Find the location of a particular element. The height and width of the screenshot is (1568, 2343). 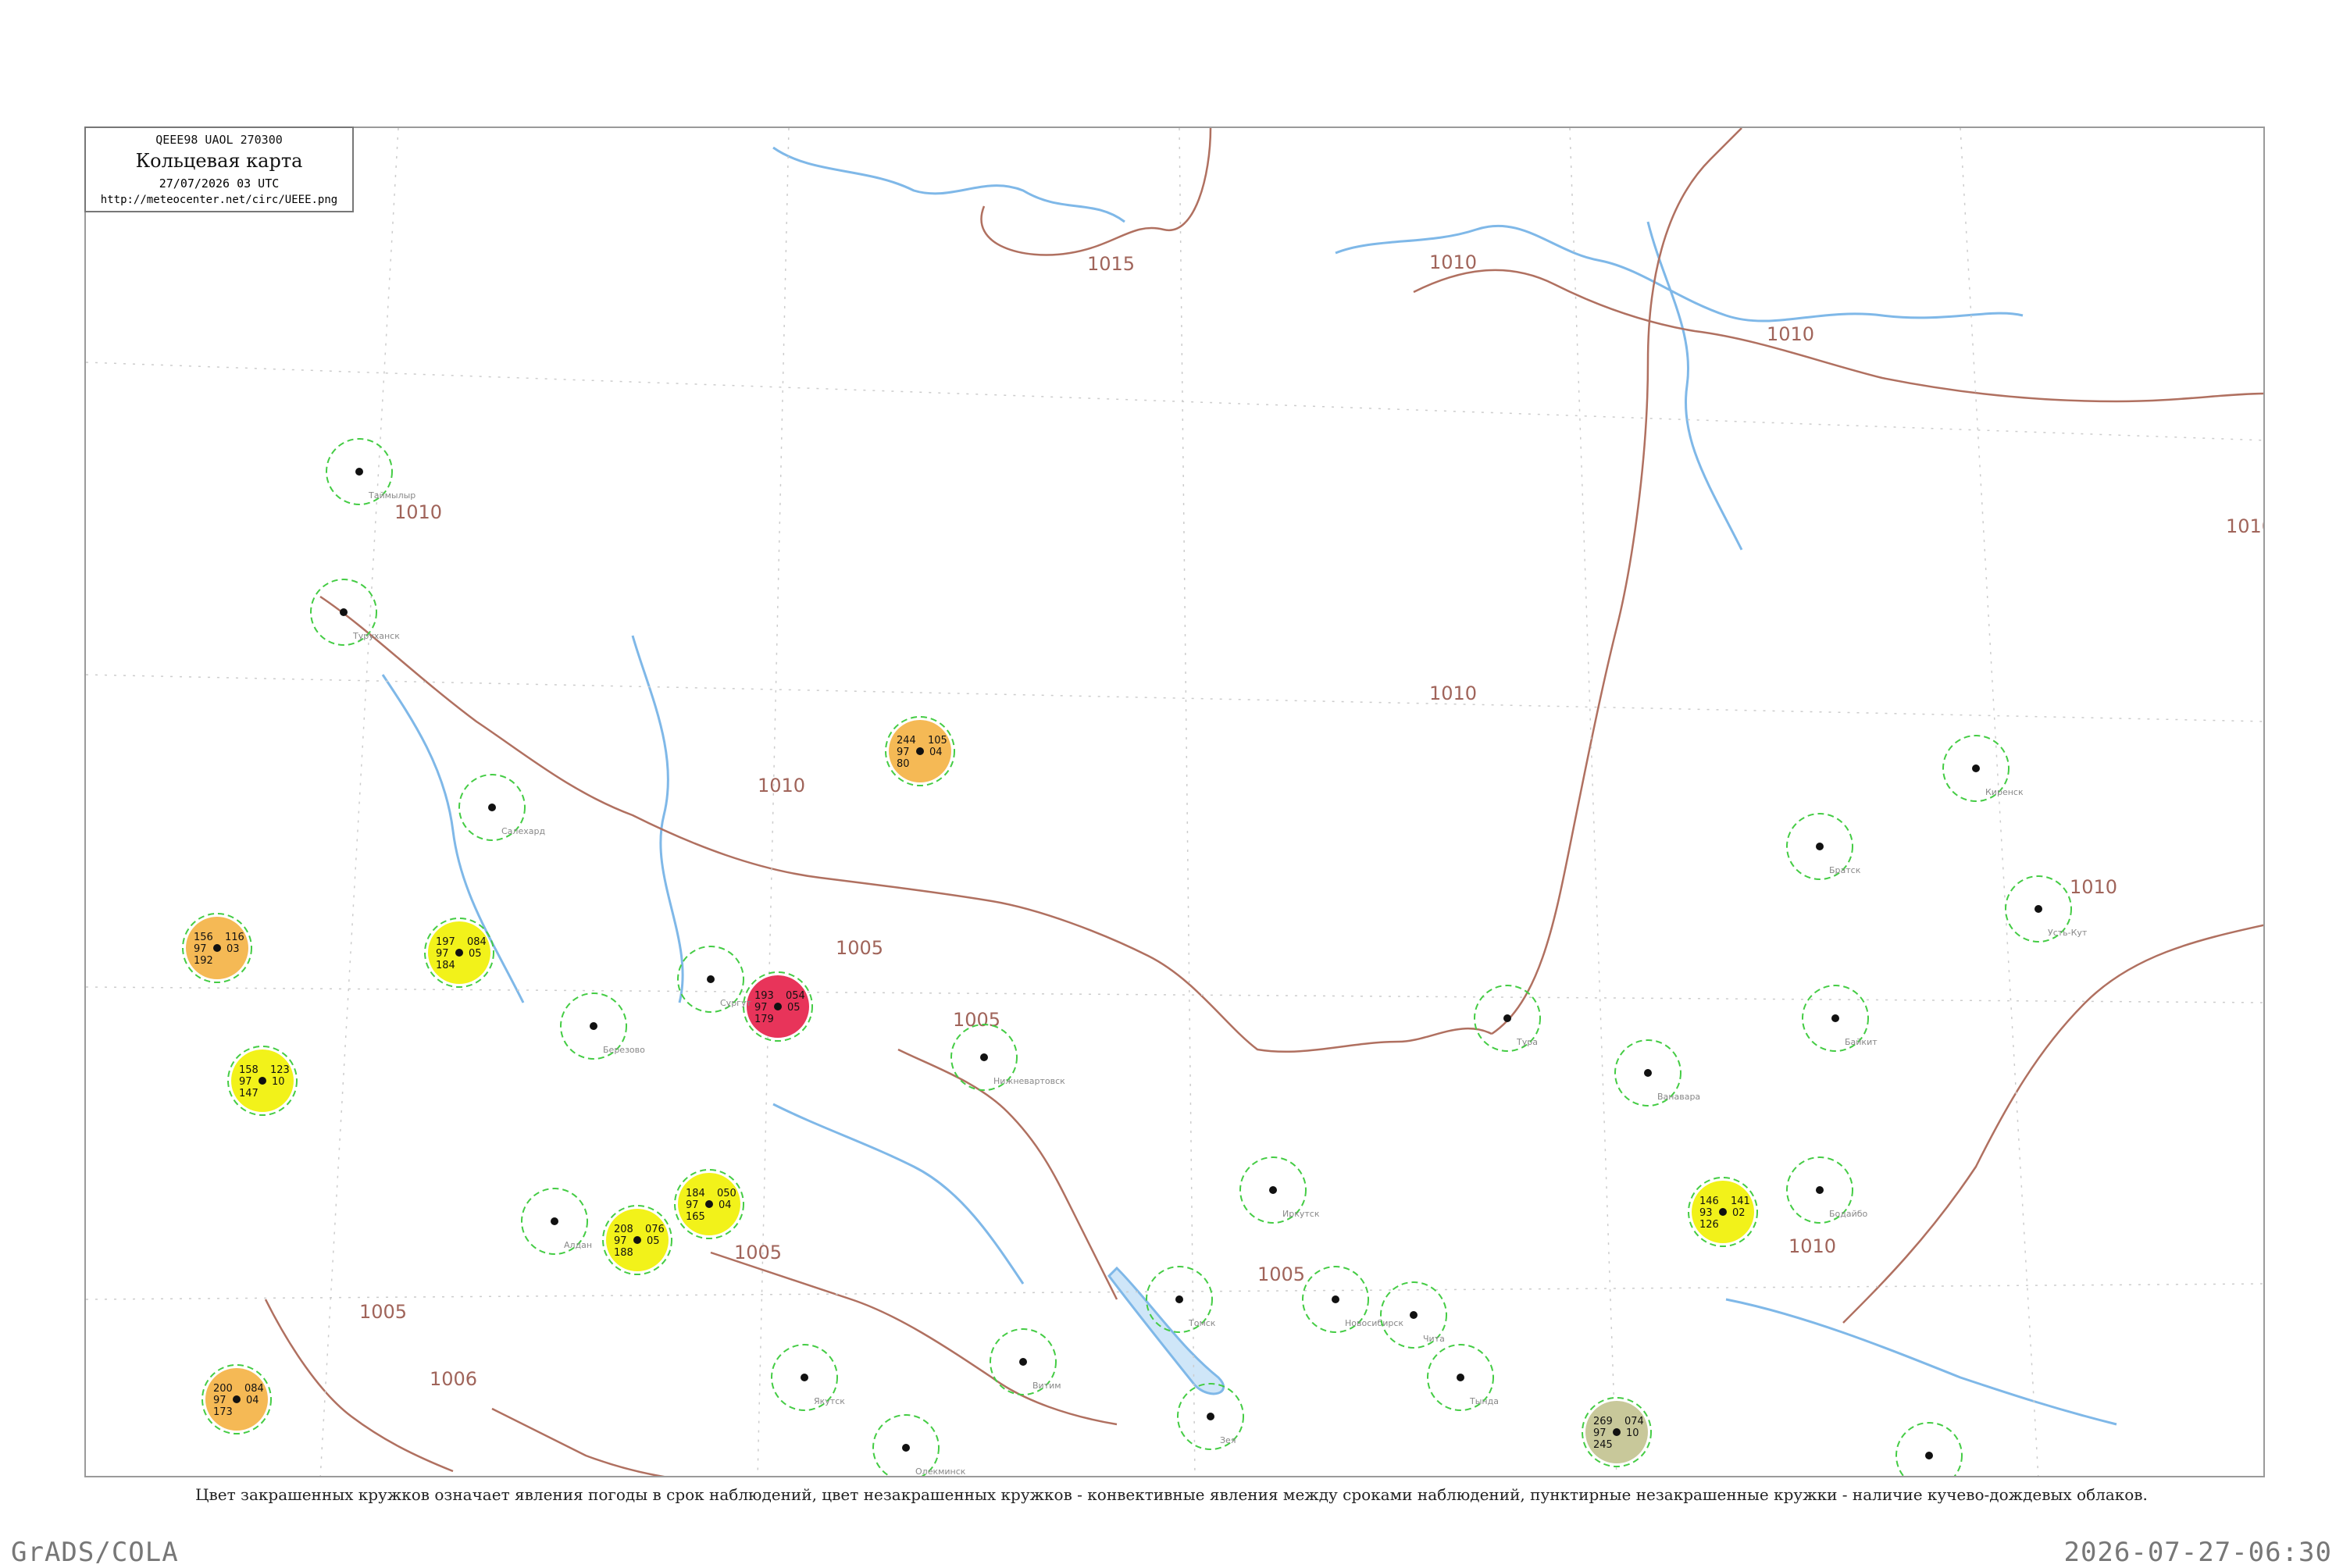

station-temp: 184 is located at coordinates (695, 1193).